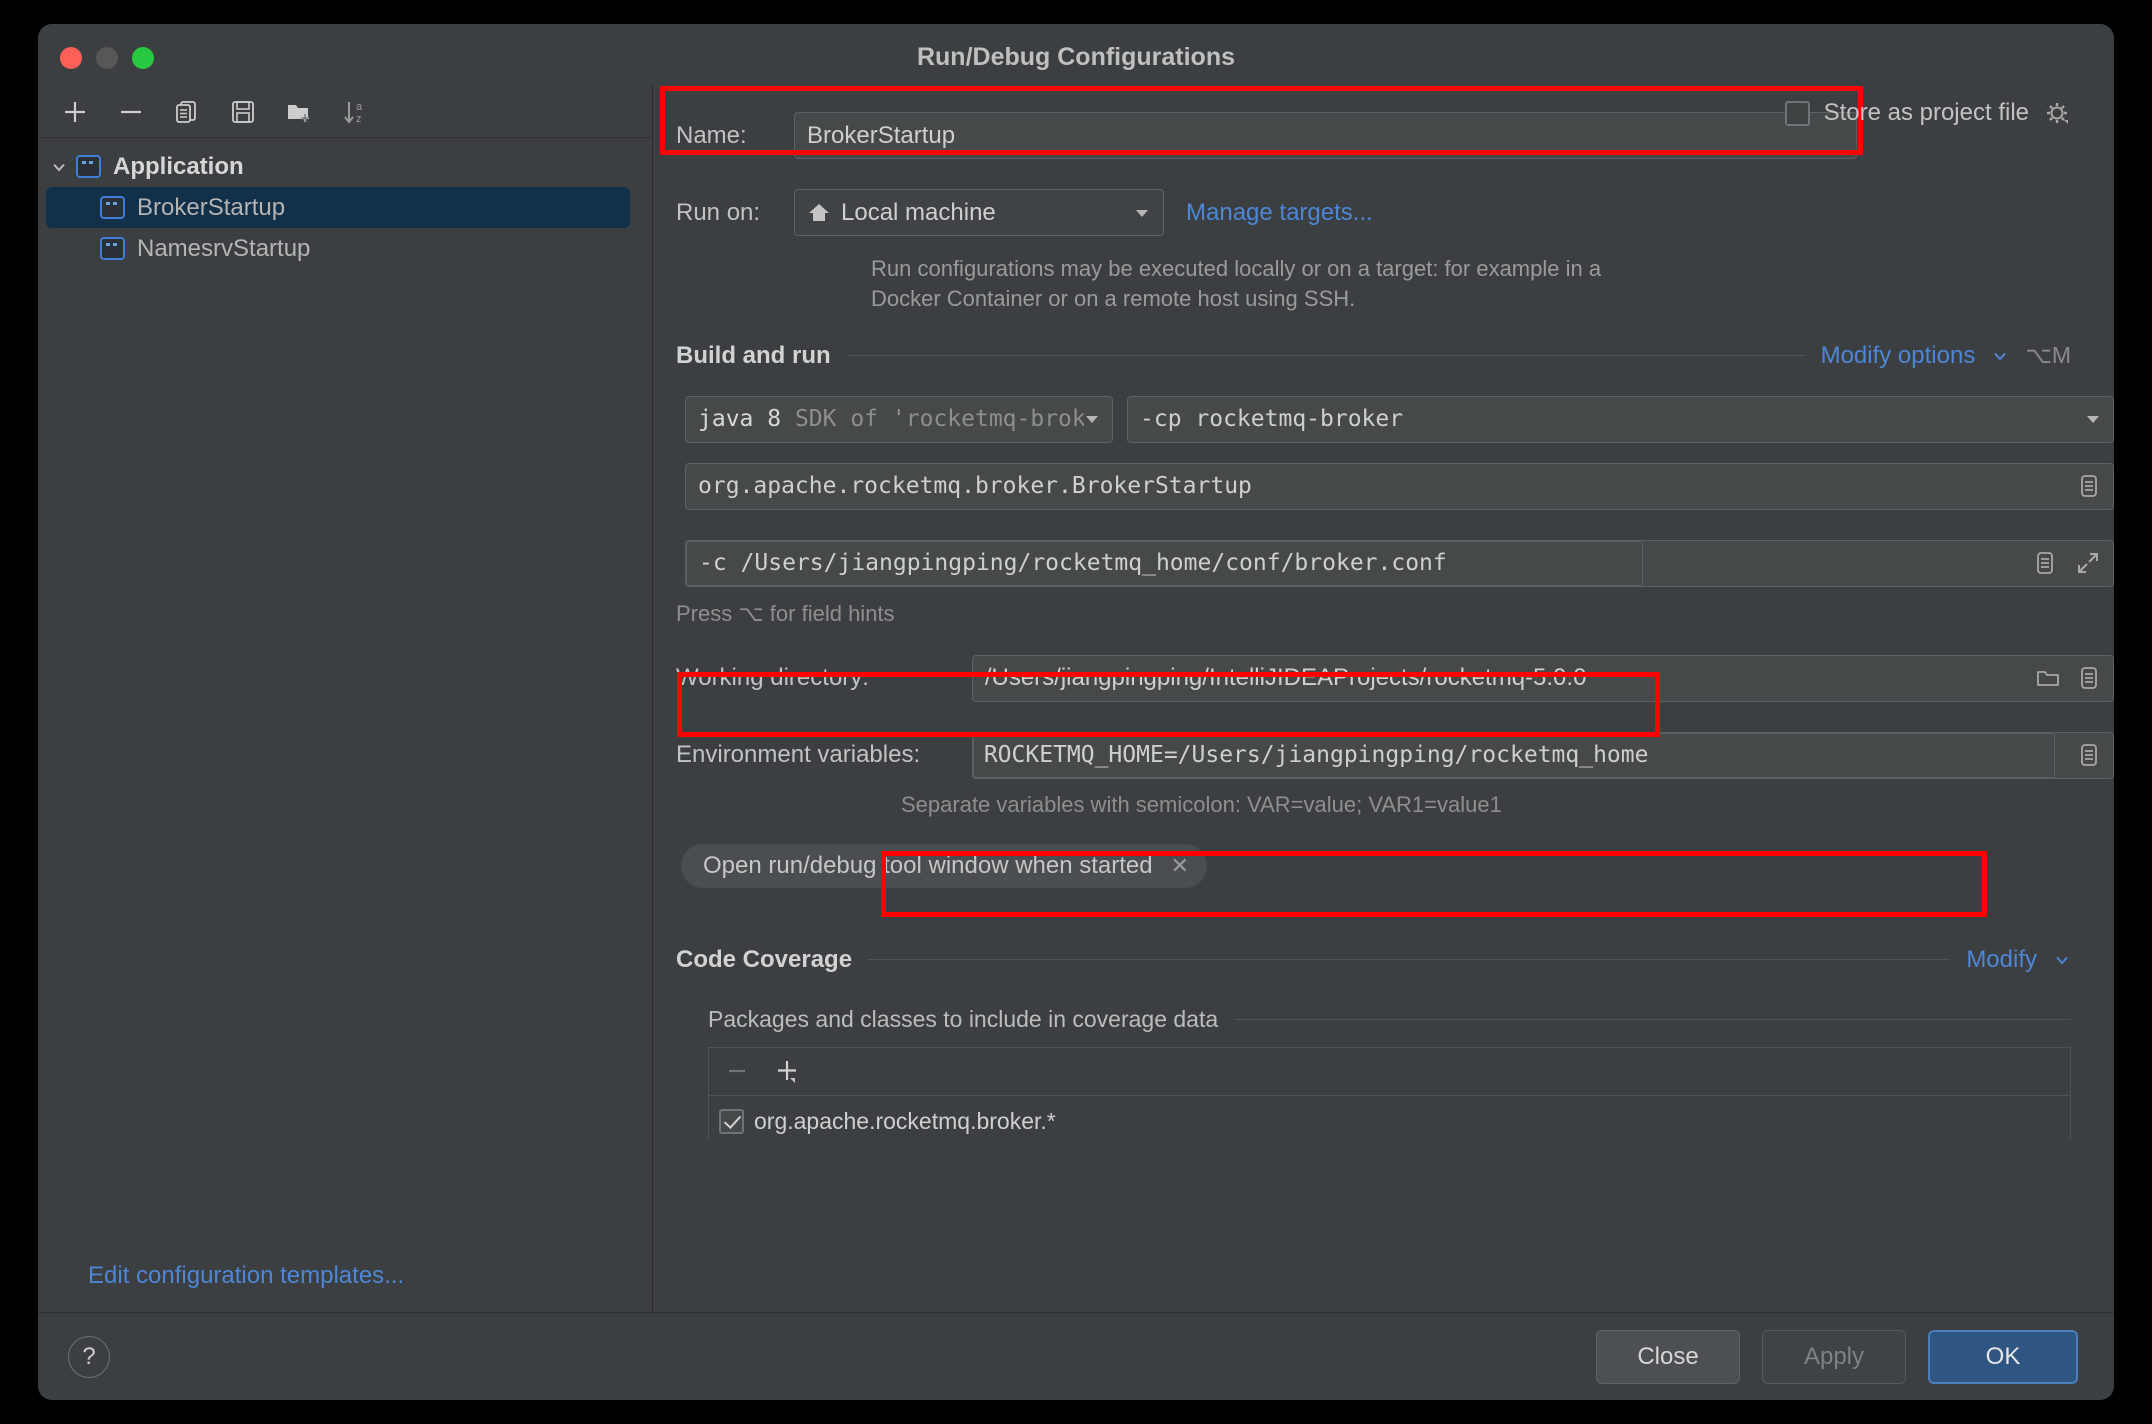 This screenshot has width=2152, height=1424. Describe the element at coordinates (2057, 113) in the screenshot. I see `gear-icon` at that location.